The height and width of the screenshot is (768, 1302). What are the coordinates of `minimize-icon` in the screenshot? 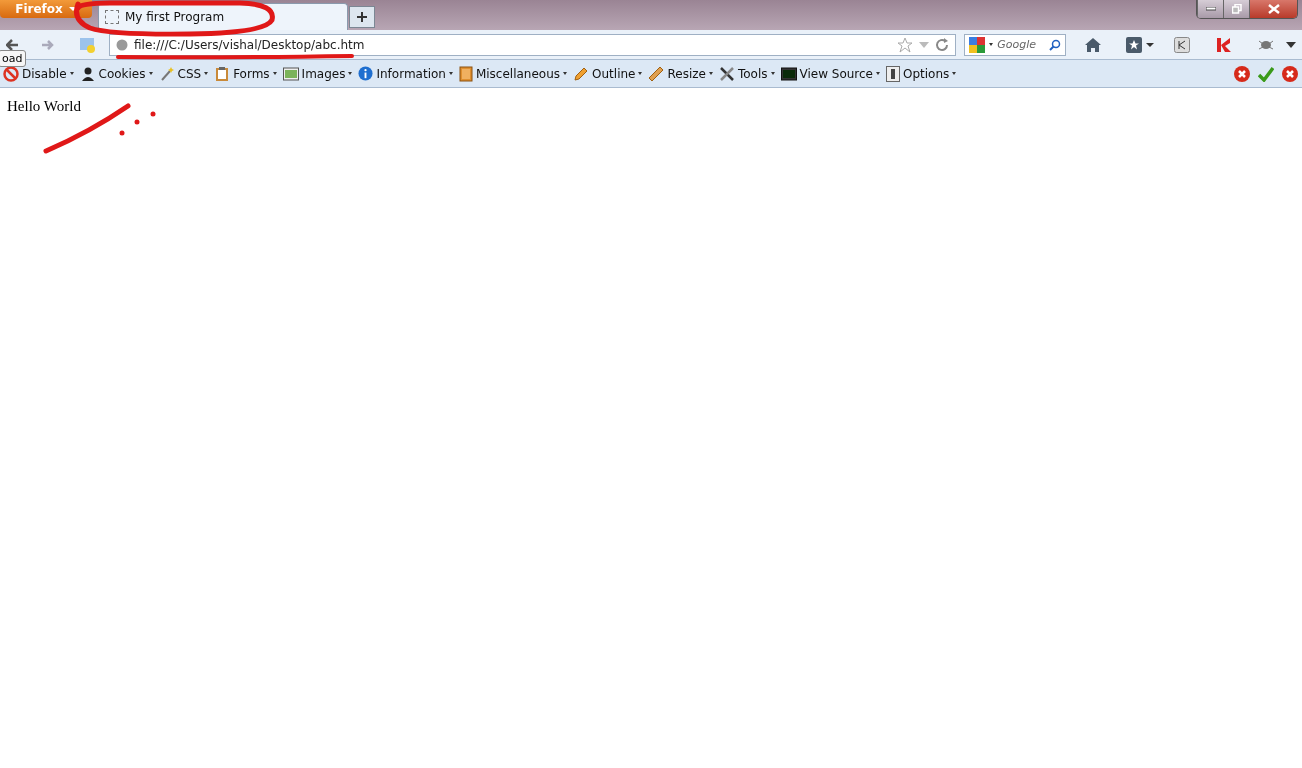 It's located at (1210, 9).